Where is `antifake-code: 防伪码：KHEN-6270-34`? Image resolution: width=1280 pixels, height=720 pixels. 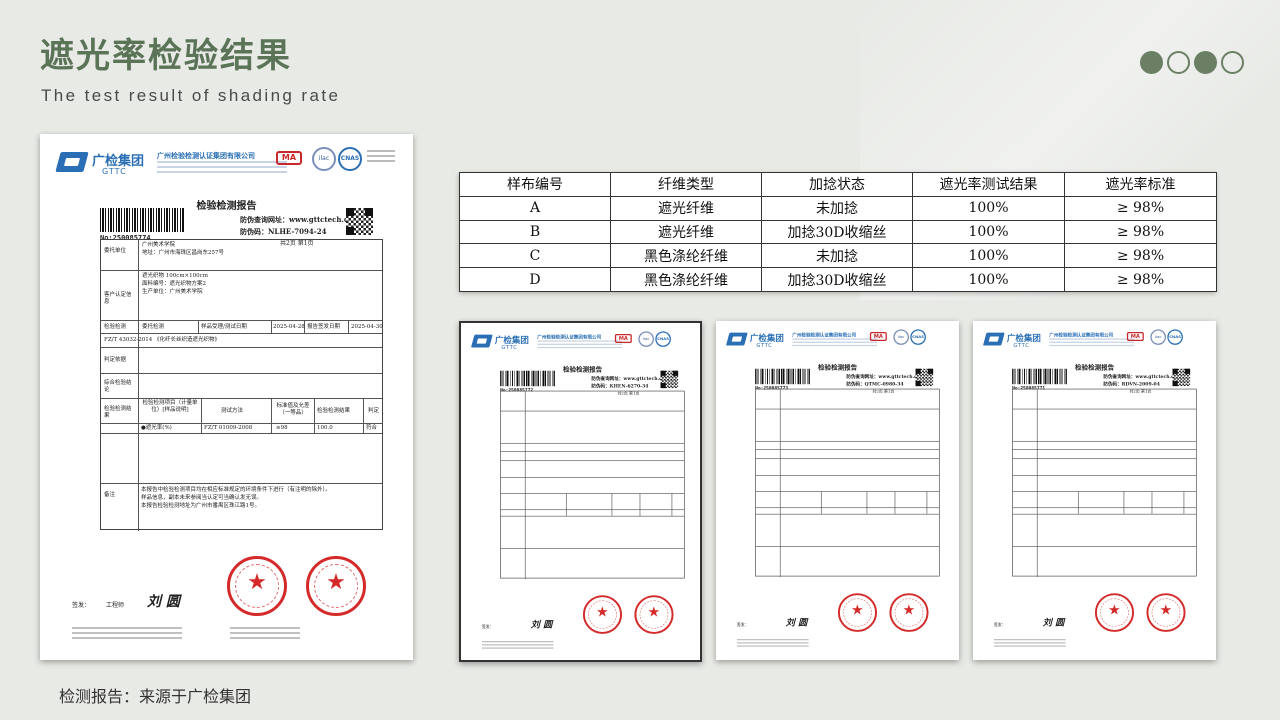
antifake-code: 防伪码：KHEN-6270-34 is located at coordinates (620, 385).